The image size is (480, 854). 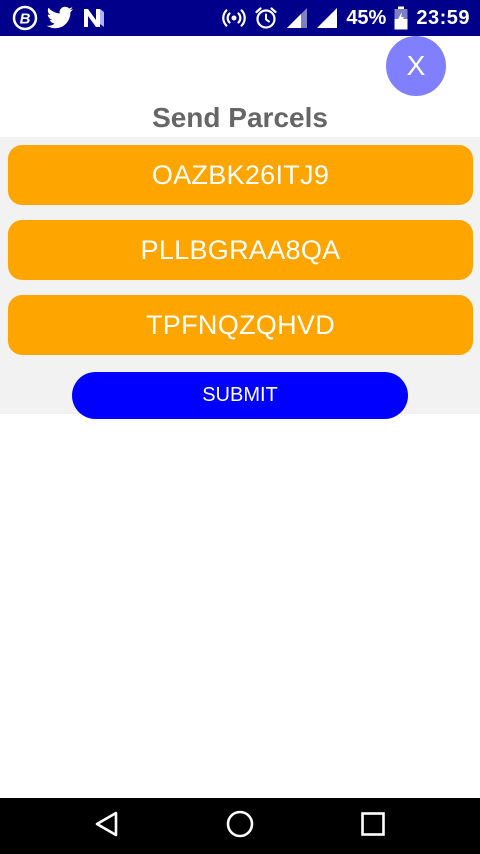 I want to click on page-title: Send Parcels, so click(x=240, y=117).